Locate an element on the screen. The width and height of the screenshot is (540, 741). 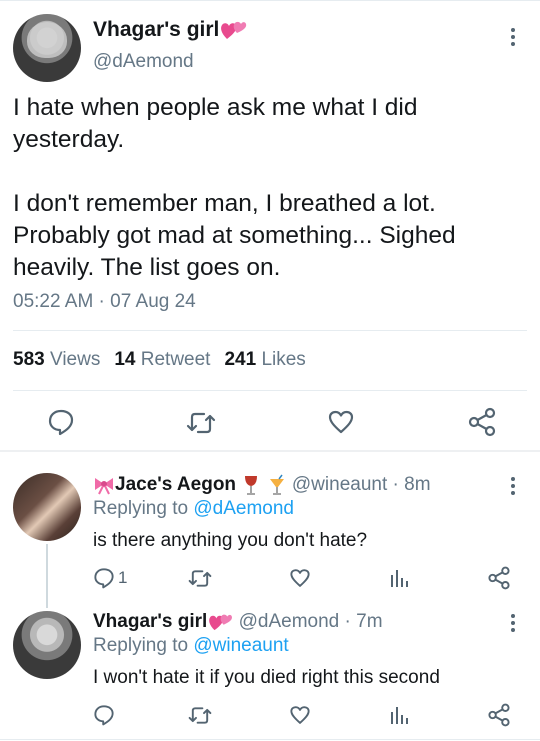
retweet-count: 14 is located at coordinates (124, 359).